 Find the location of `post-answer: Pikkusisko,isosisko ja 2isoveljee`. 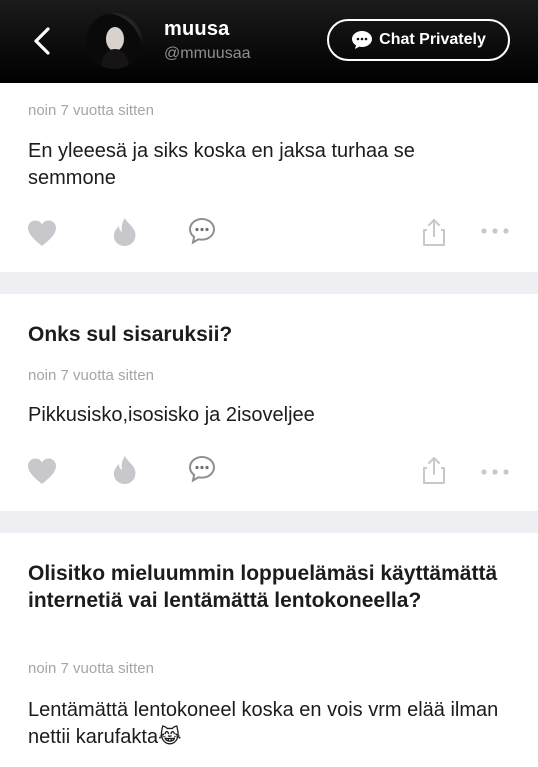

post-answer: Pikkusisko,isosisko ja 2isoveljee is located at coordinates (171, 415).